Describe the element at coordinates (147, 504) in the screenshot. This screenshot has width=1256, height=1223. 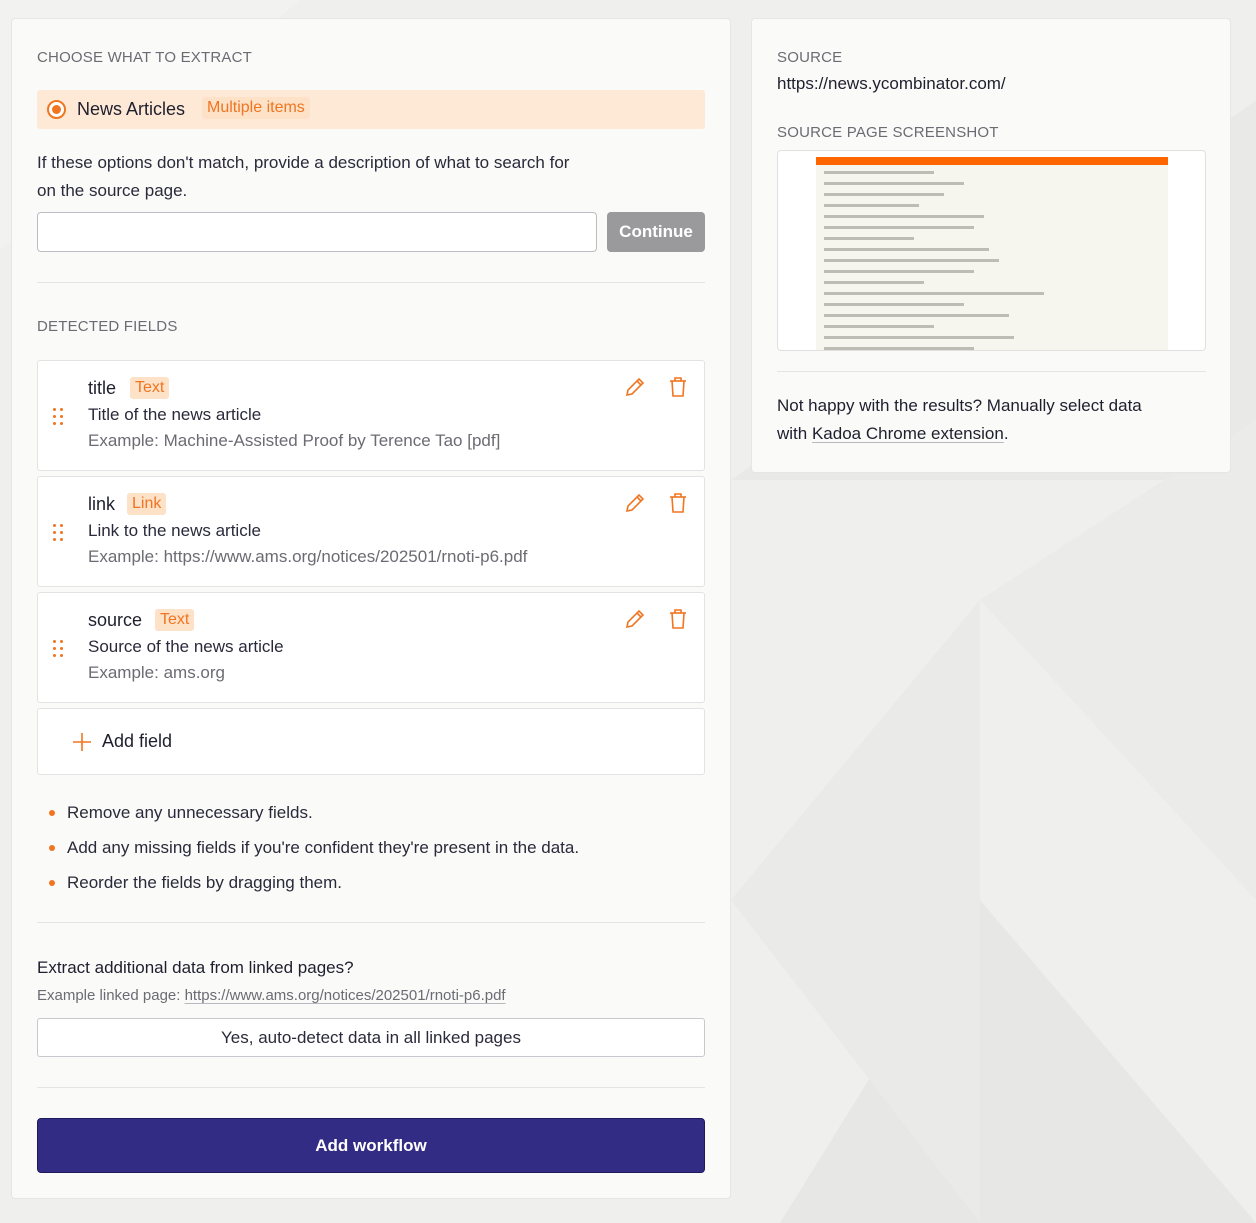
I see `field-type-badge: Link` at that location.